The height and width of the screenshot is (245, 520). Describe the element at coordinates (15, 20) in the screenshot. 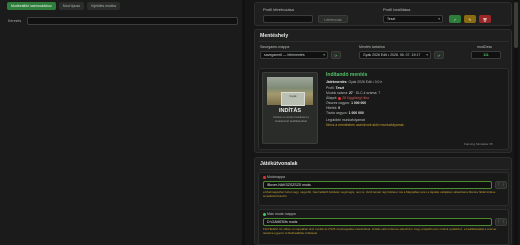

I see `search-label: Keresés` at that location.